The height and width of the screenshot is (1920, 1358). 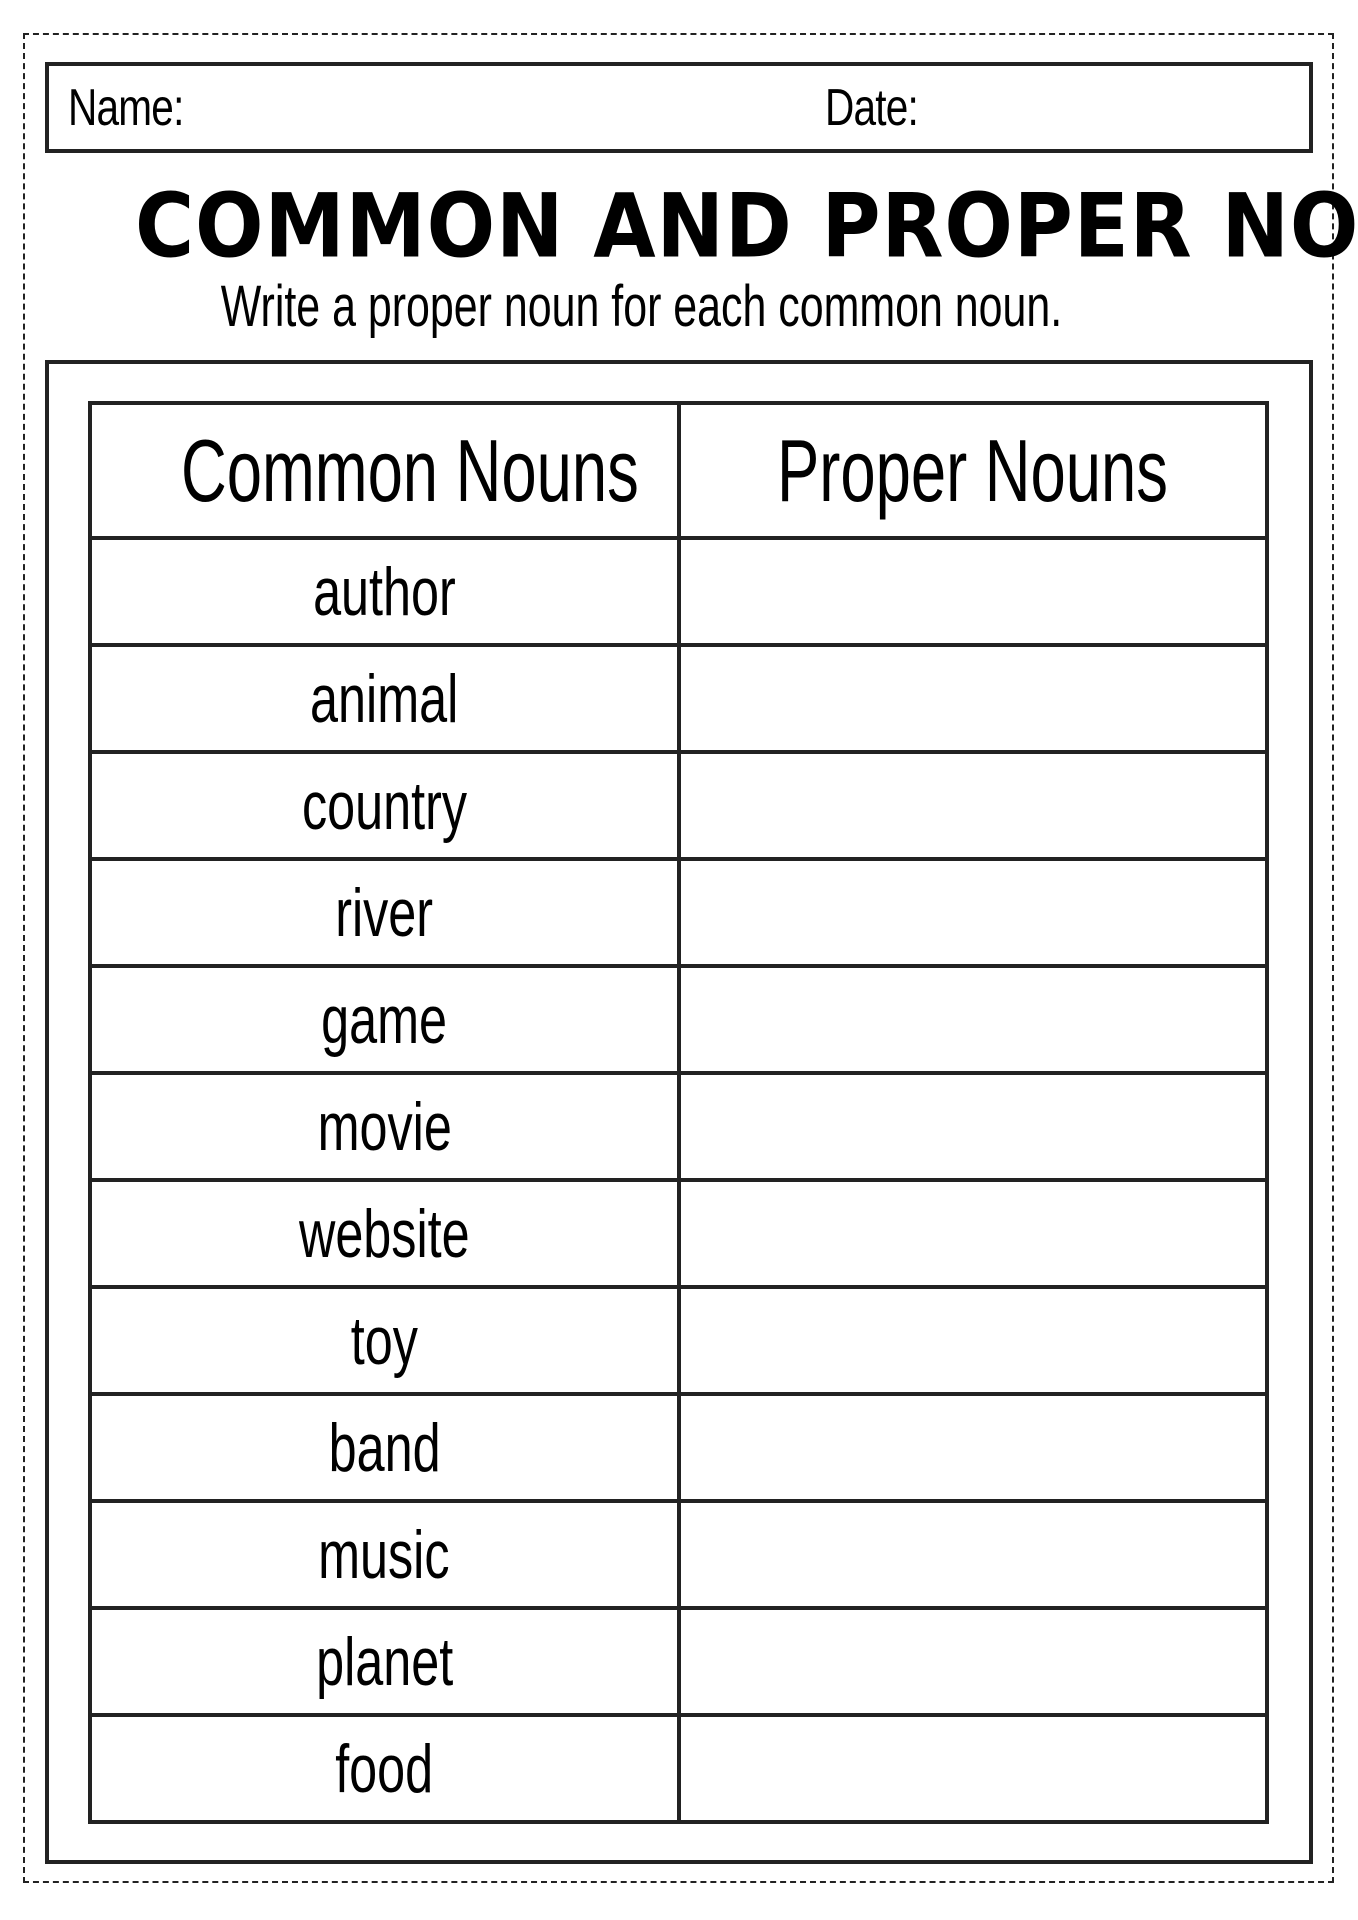 I want to click on common-noun-text: music, so click(x=384, y=1554).